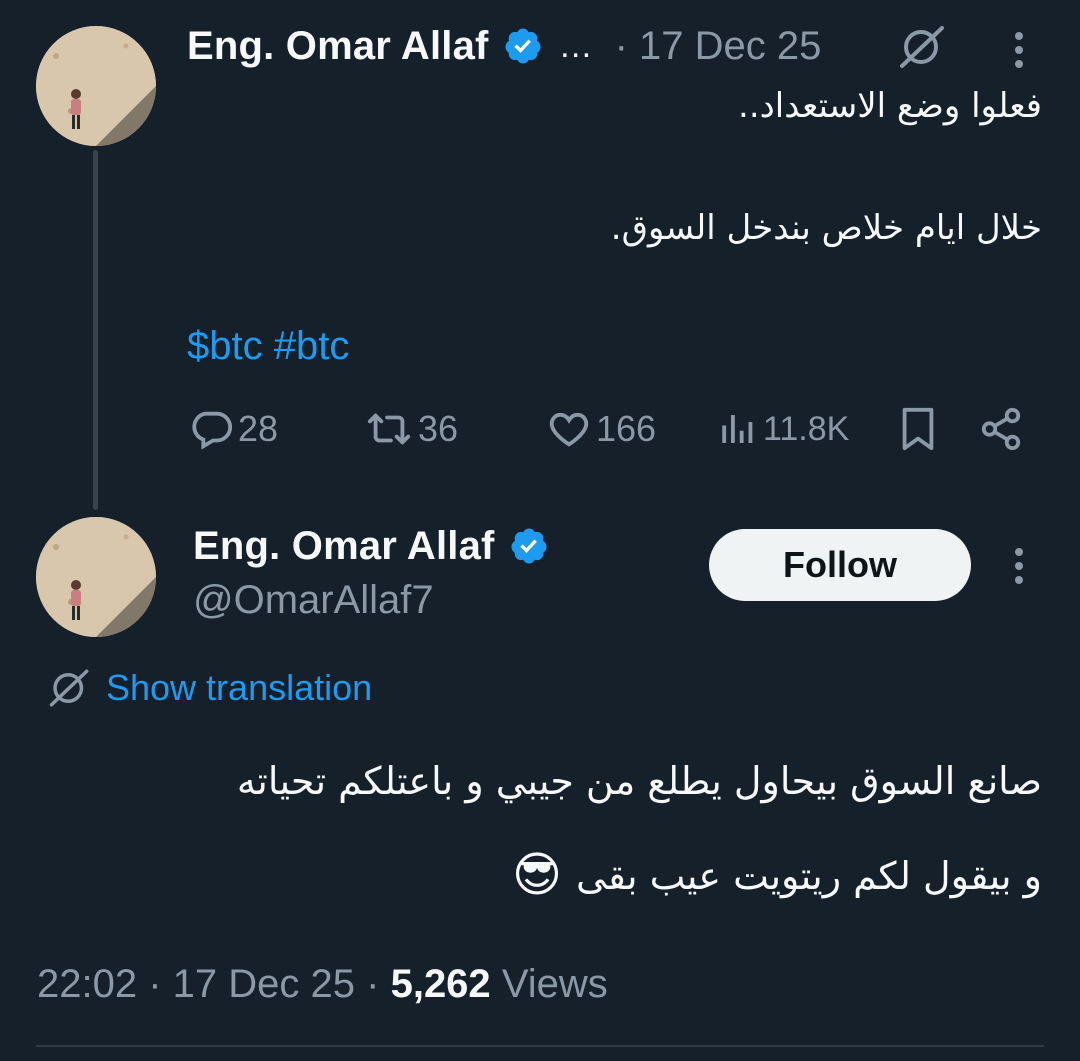 The image size is (1080, 1061). I want to click on tweet-text-line: خلال ايام خلاص بندخل السوق., so click(826, 228).